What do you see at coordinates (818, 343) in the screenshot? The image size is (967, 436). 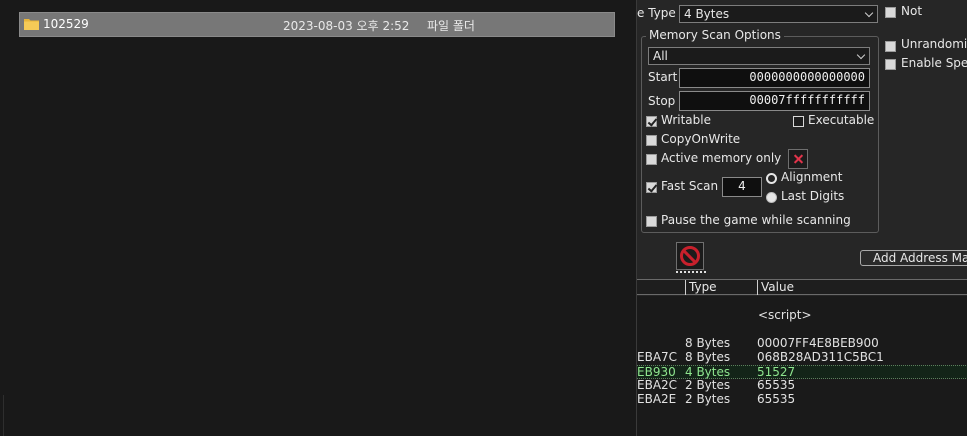 I see `row-value: 00007FF4E8BEB900` at bounding box center [818, 343].